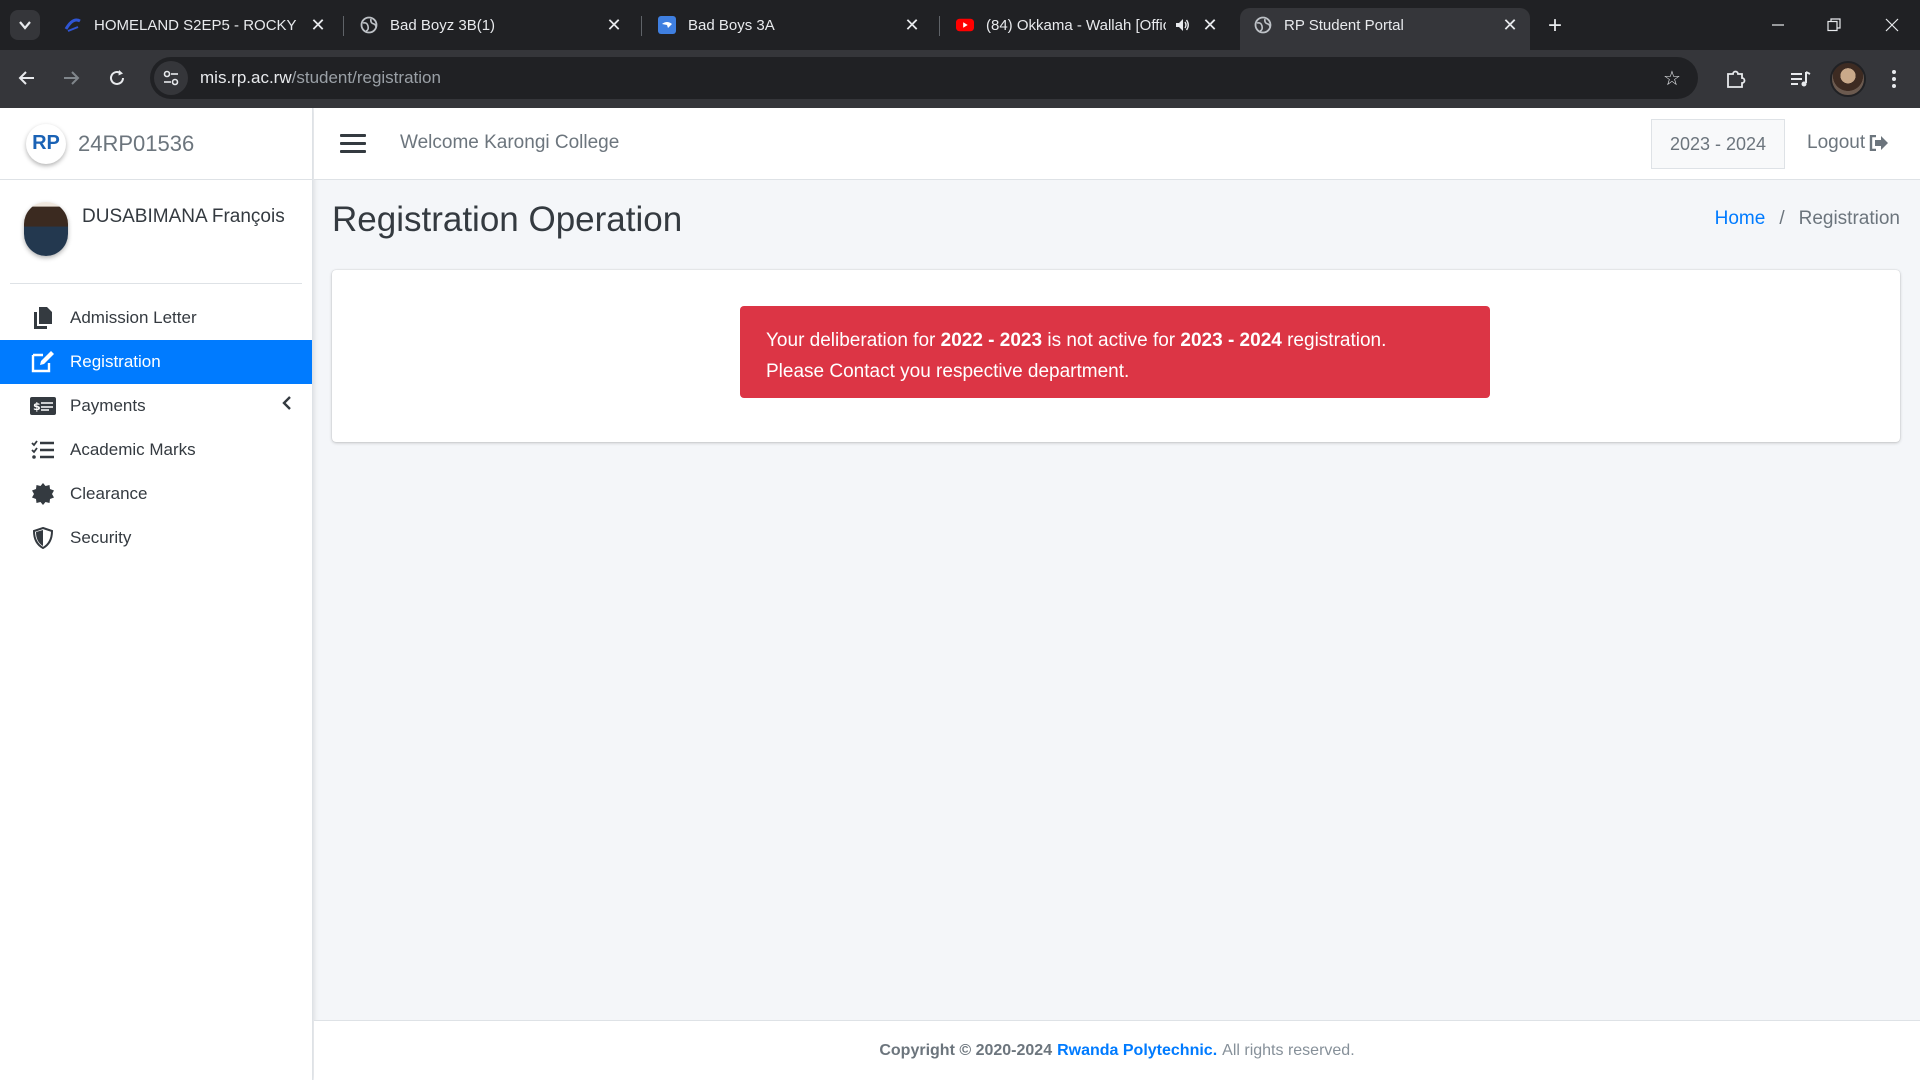 The image size is (1920, 1080). What do you see at coordinates (788, 25) in the screenshot?
I see `browser-tab: Bad Boys 3A ✕` at bounding box center [788, 25].